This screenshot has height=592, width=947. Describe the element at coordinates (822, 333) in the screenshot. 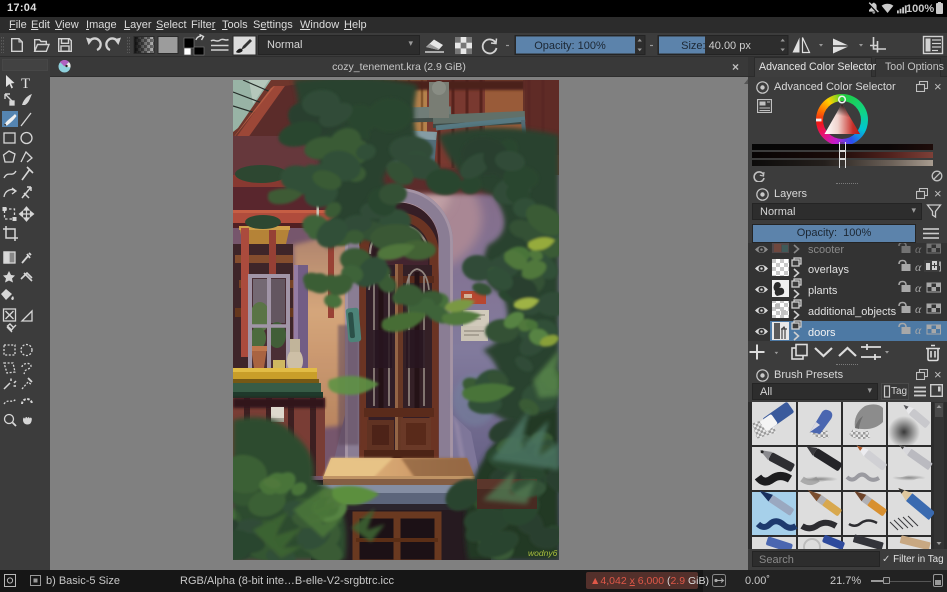

I see `svg-text: doors` at that location.